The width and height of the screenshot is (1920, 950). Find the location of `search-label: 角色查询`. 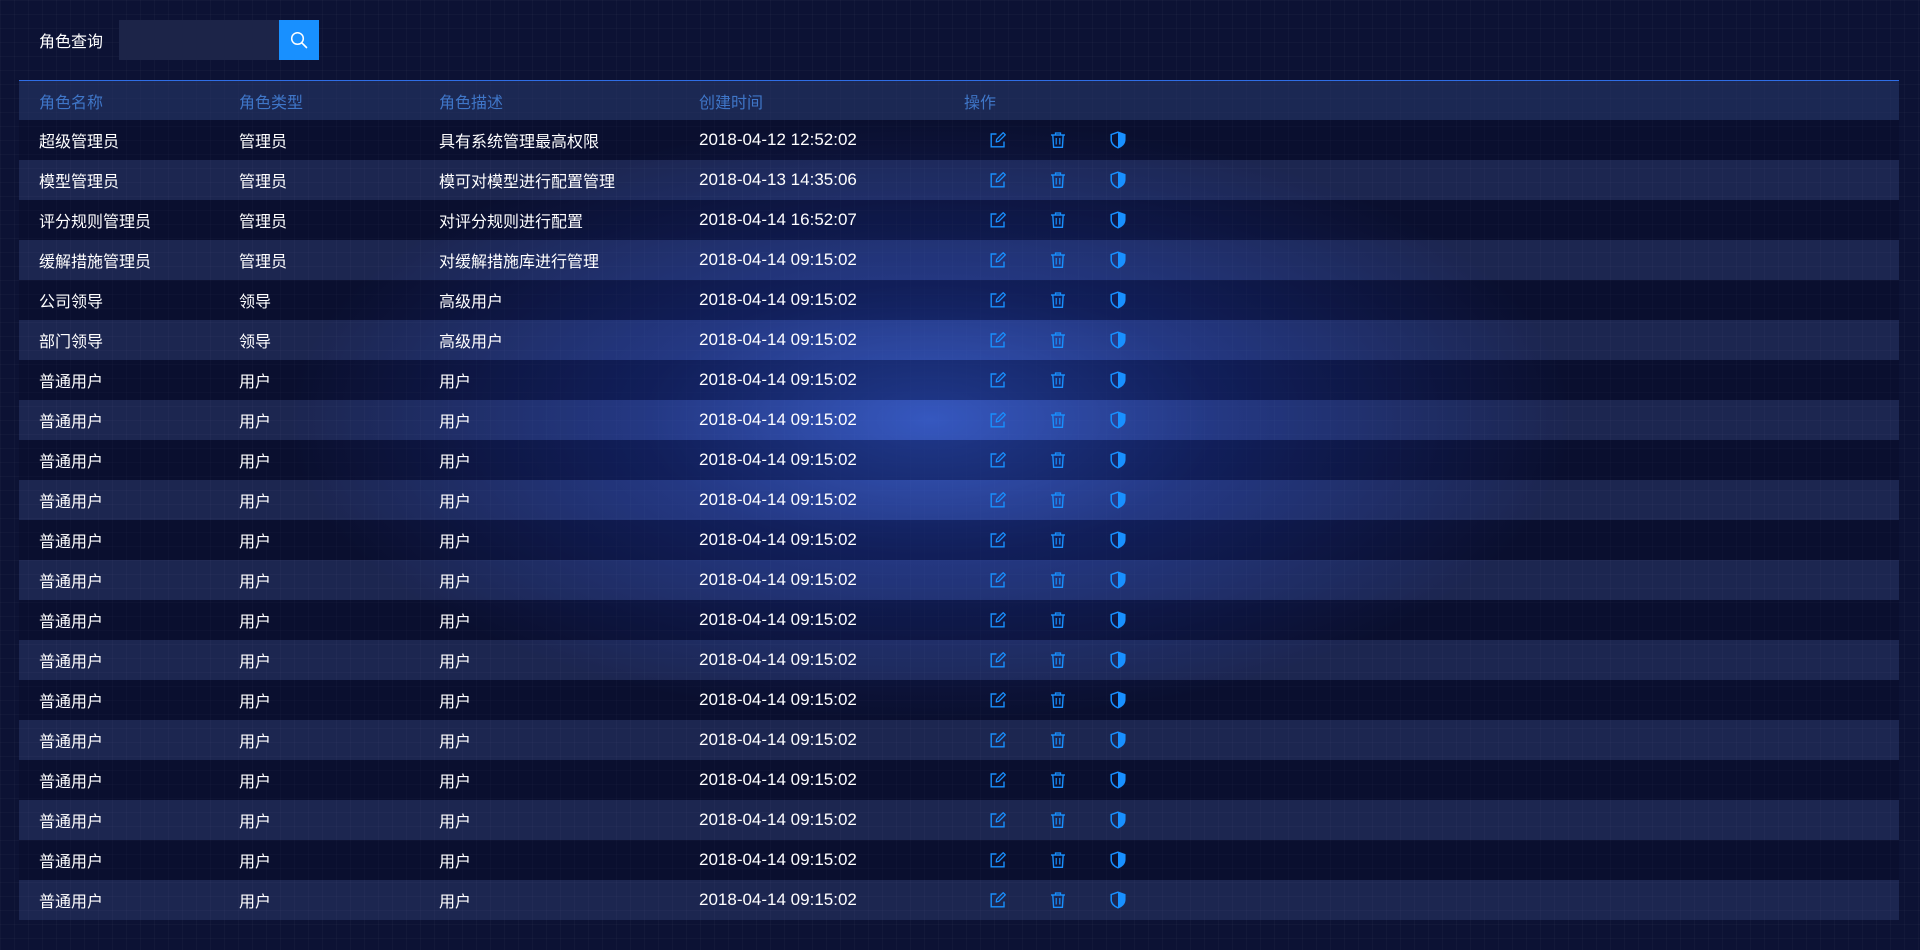

search-label: 角色查询 is located at coordinates (71, 41).